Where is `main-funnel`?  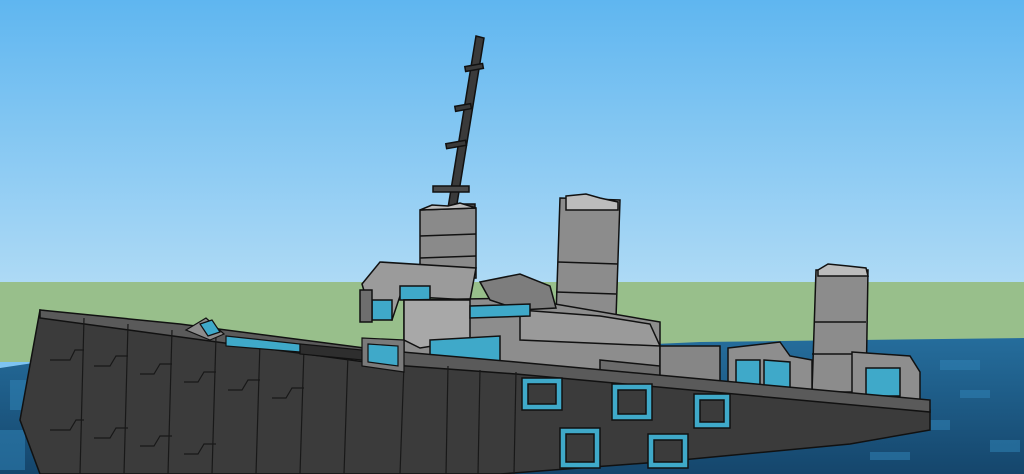
main-funnel is located at coordinates (588, 256).